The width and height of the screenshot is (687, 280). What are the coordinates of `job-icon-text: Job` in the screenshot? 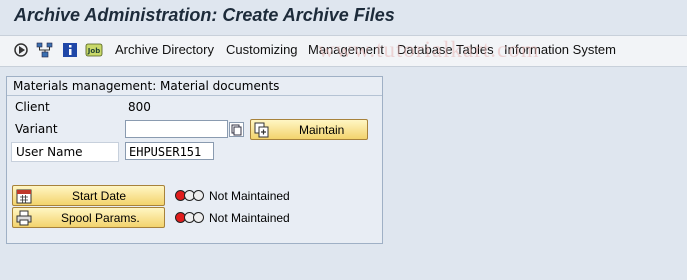 It's located at (93, 51).